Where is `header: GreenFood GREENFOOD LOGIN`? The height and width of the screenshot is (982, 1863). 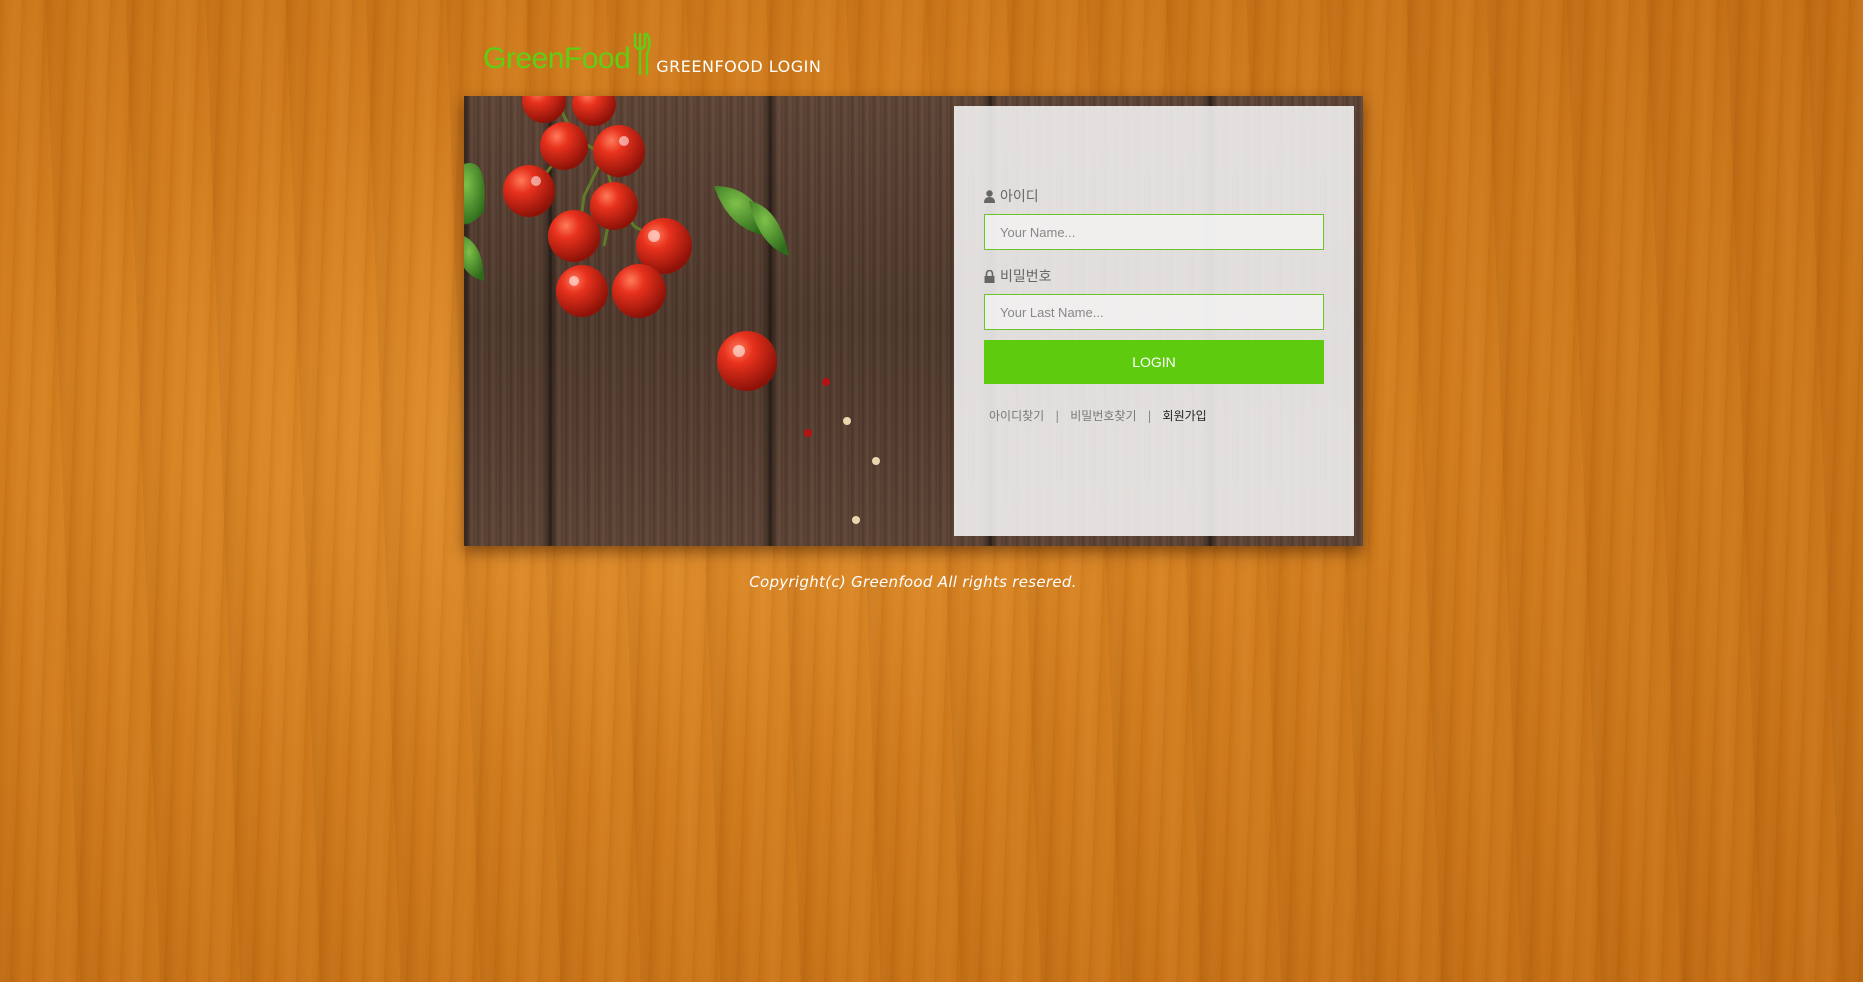
header: GreenFood GREENFOOD LOGIN is located at coordinates (652, 53).